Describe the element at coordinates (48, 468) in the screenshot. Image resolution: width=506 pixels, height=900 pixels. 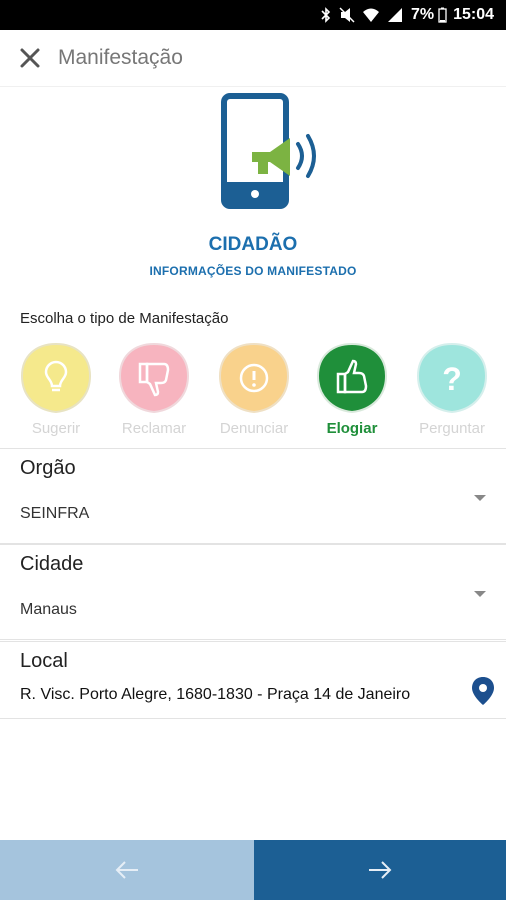
I see `orgao-label: Orgão` at that location.